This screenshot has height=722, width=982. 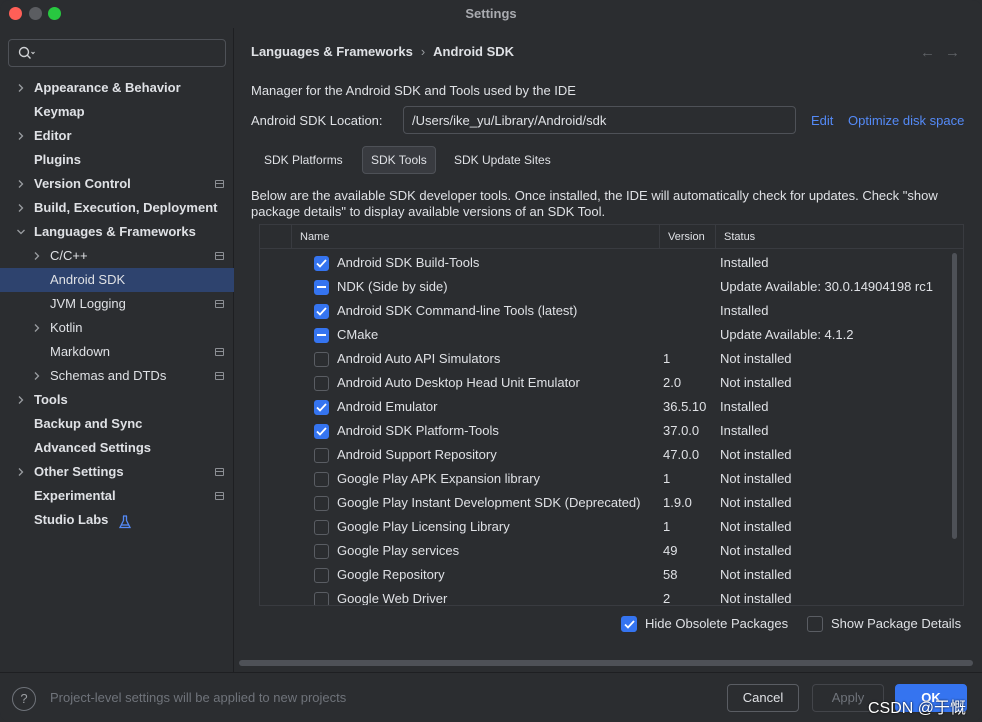 I want to click on package-version: 37.0.0, so click(x=681, y=430).